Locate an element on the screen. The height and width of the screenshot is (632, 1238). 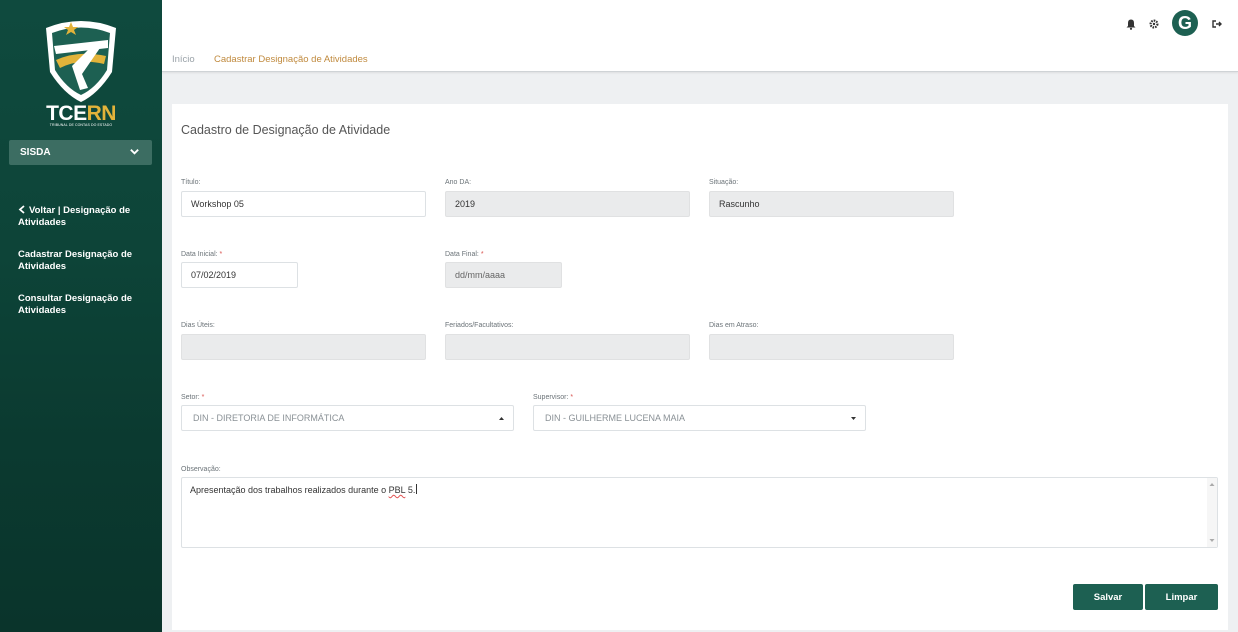
sidebar-item-consultar: Consultar Designação de Atividades is located at coordinates (83, 305).